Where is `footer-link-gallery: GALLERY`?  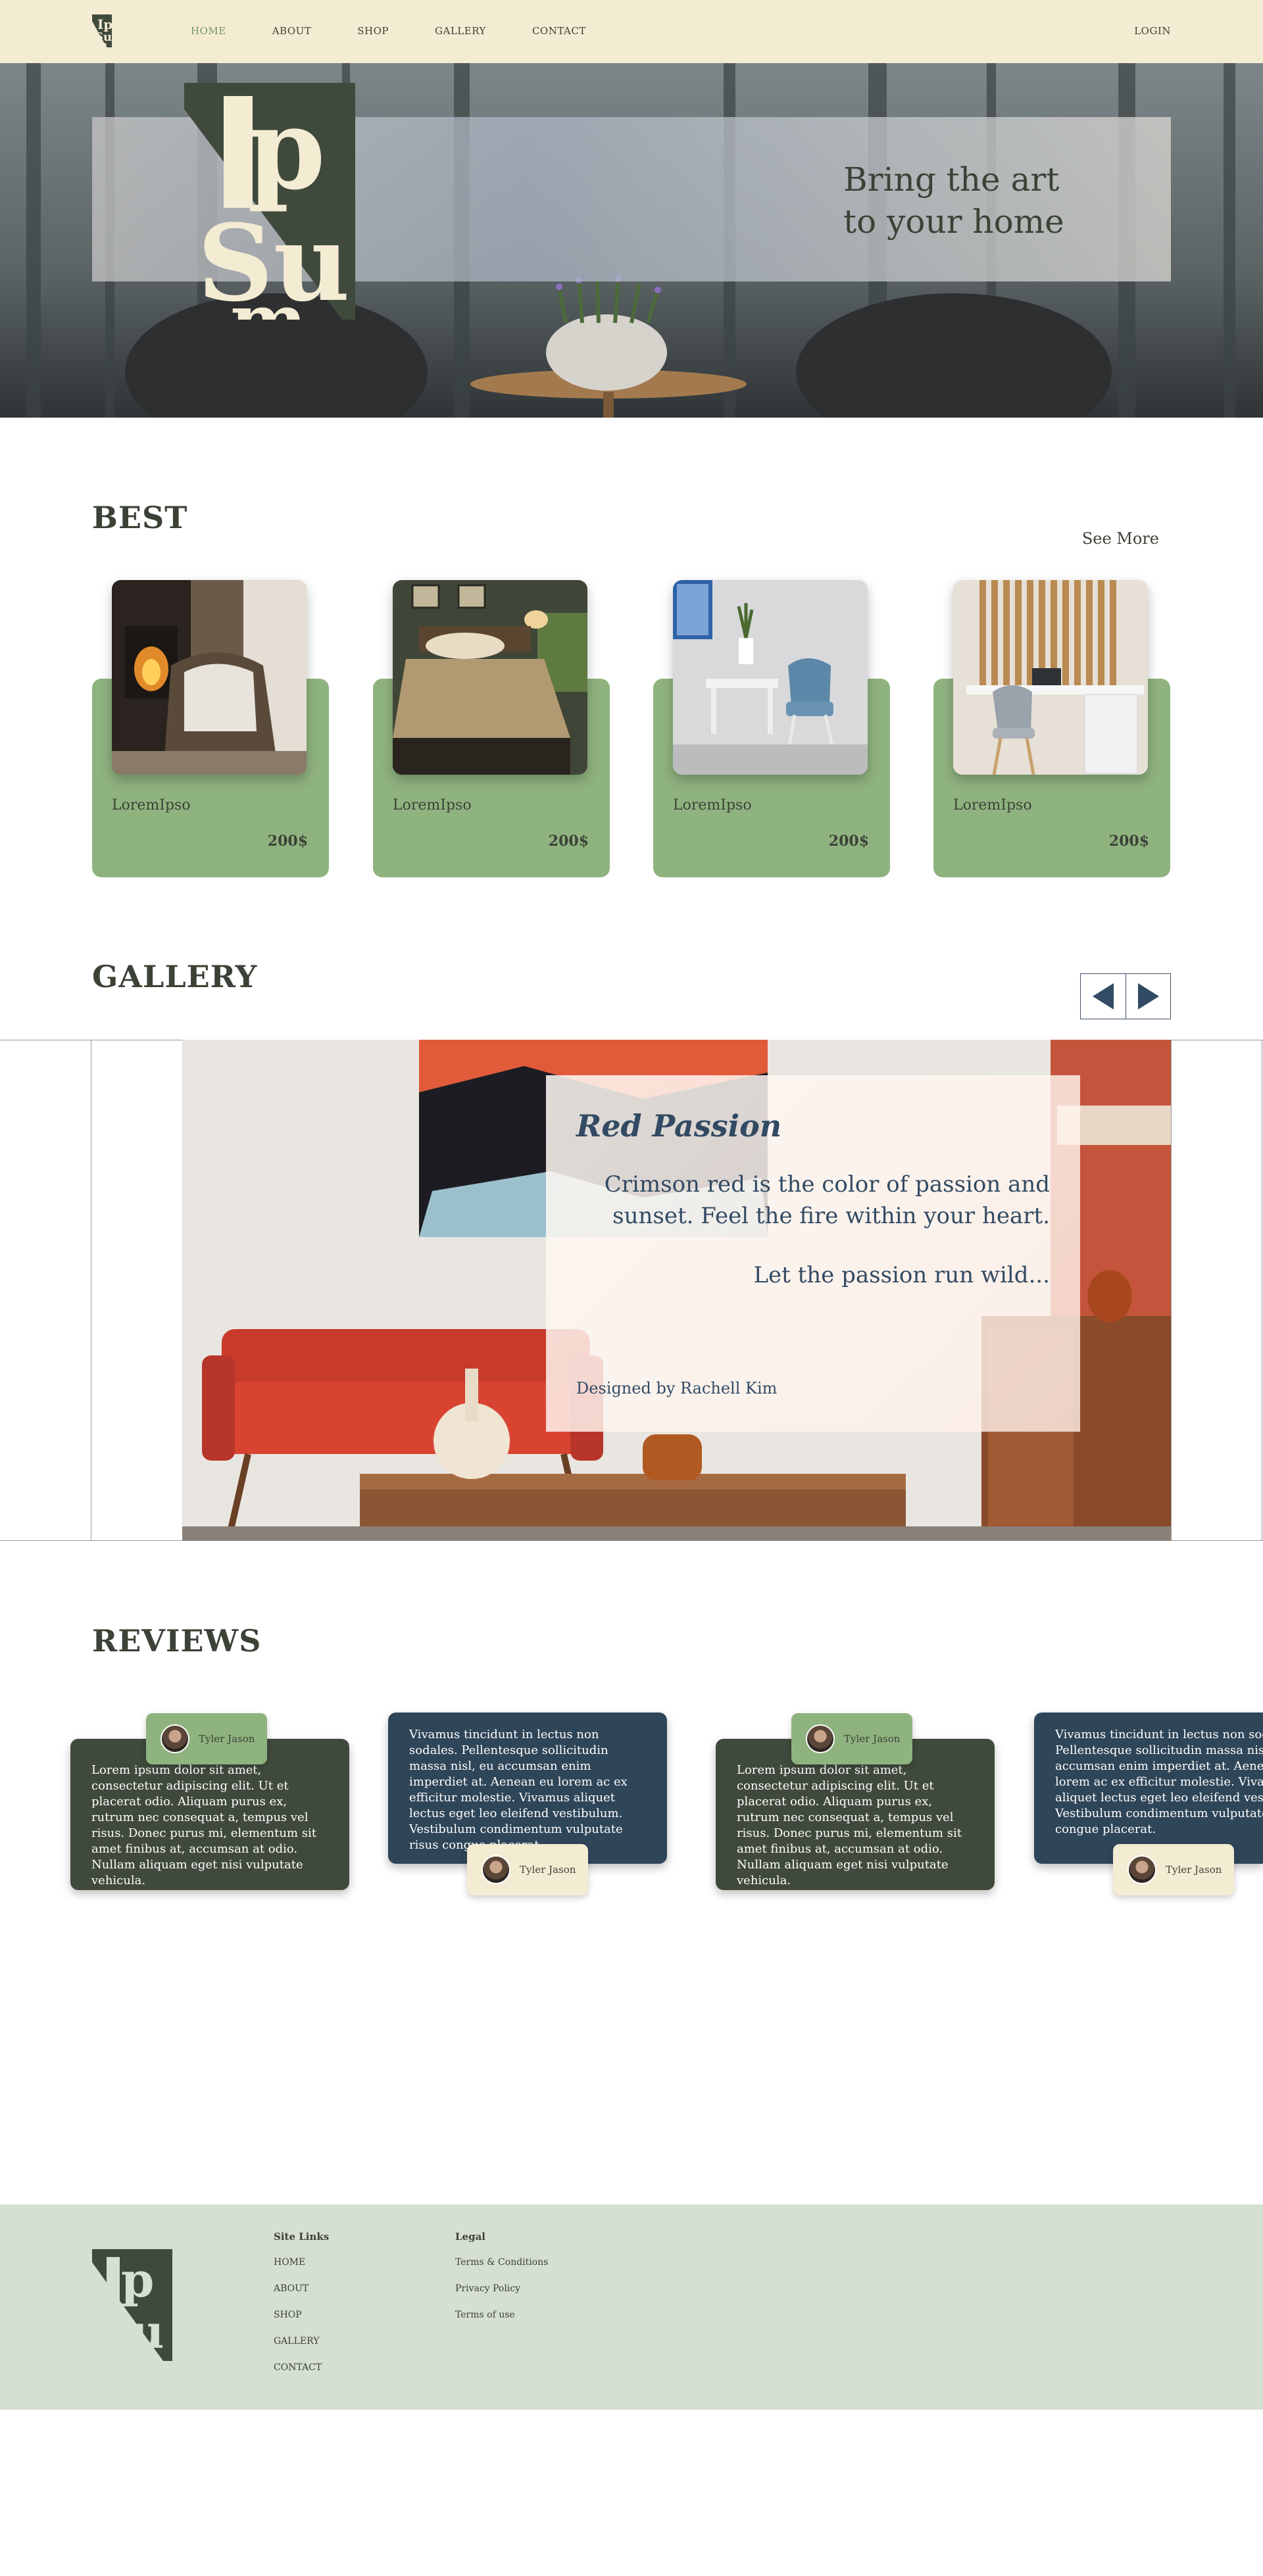
footer-link-gallery: GALLERY is located at coordinates (301, 2341).